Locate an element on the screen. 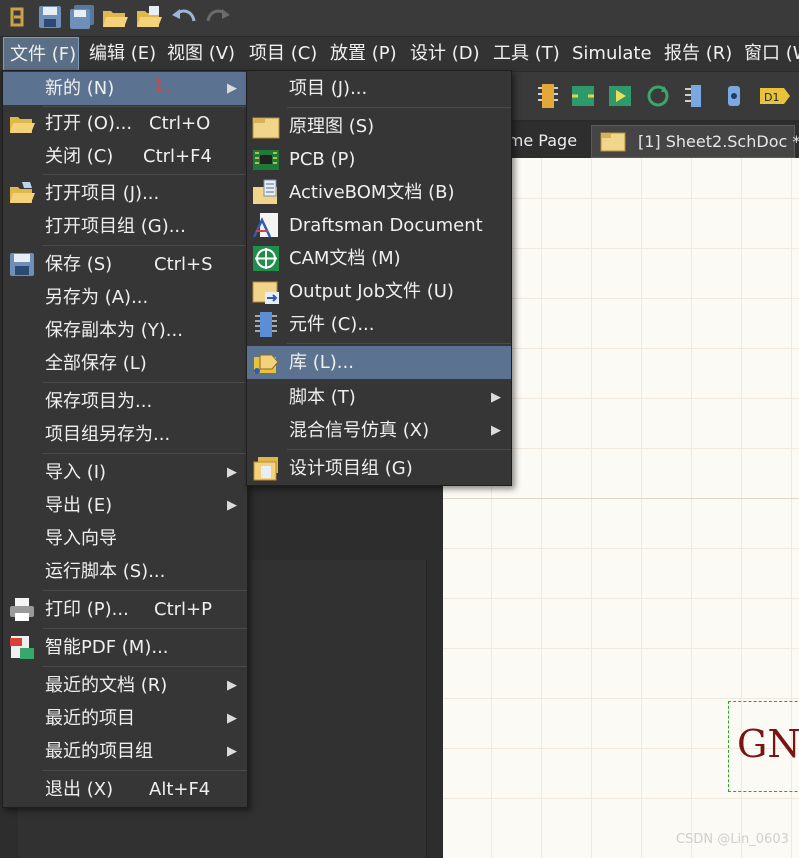 The width and height of the screenshot is (799, 858). designator-icon: D1 is located at coordinates (775, 96).